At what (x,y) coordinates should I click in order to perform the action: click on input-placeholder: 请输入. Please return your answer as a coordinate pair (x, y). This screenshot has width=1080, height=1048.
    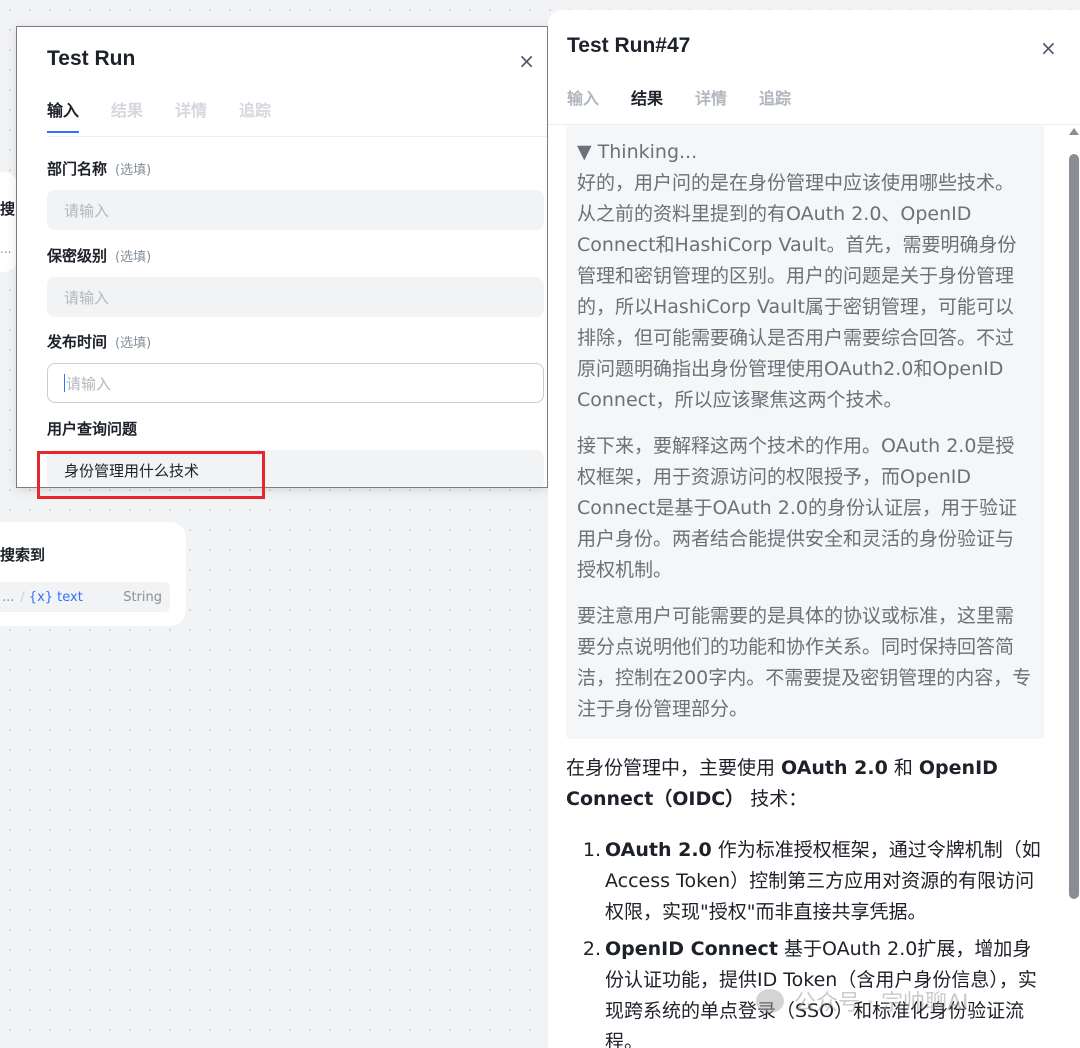
    Looking at the image, I should click on (89, 383).